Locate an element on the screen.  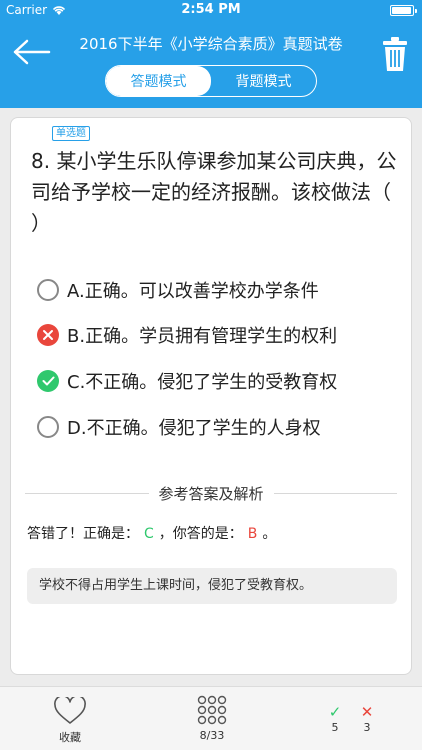
question-type-badge: 单选题 is located at coordinates (71, 133).